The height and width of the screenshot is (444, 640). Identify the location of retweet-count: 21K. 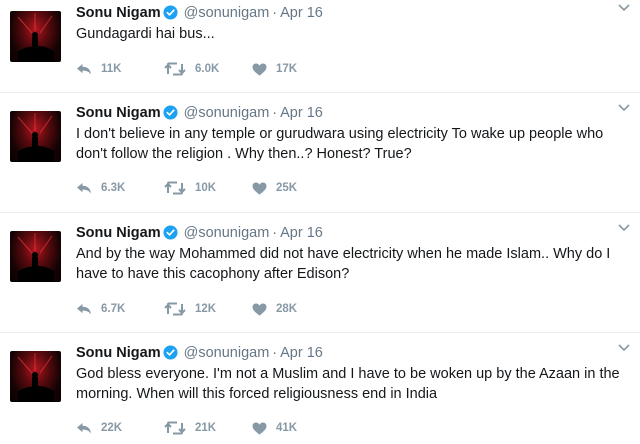
(206, 428).